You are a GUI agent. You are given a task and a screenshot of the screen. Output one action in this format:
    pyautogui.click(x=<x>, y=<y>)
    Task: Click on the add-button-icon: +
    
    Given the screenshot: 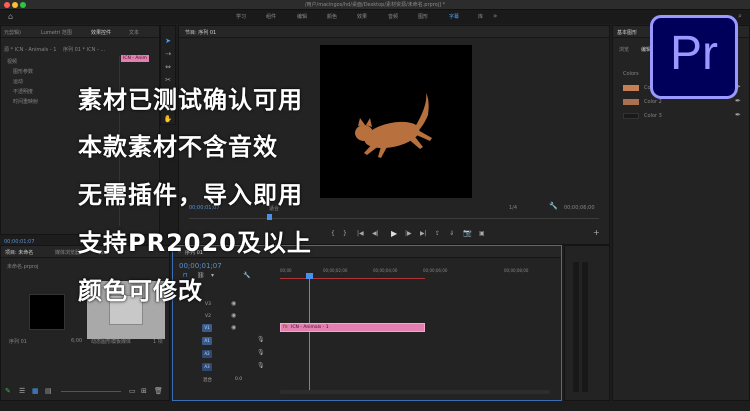 What is the action you would take?
    pyautogui.click(x=596, y=232)
    